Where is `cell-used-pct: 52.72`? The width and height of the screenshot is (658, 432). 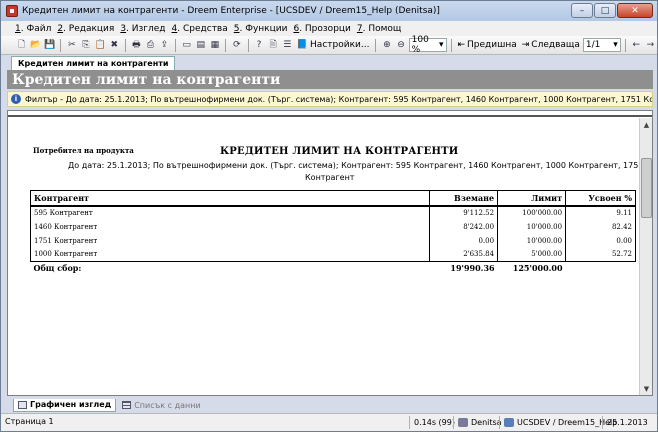 cell-used-pct: 52.72 is located at coordinates (600, 254).